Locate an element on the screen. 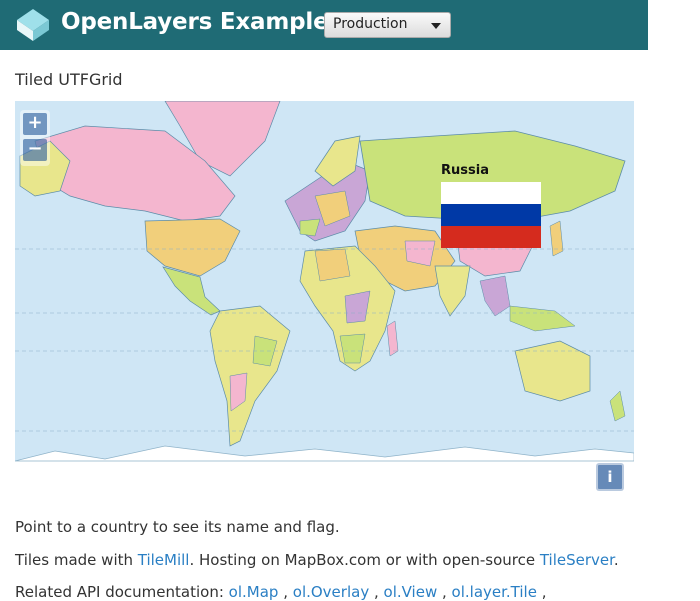 The image size is (700, 601). flag-stripe-blue is located at coordinates (491, 215).